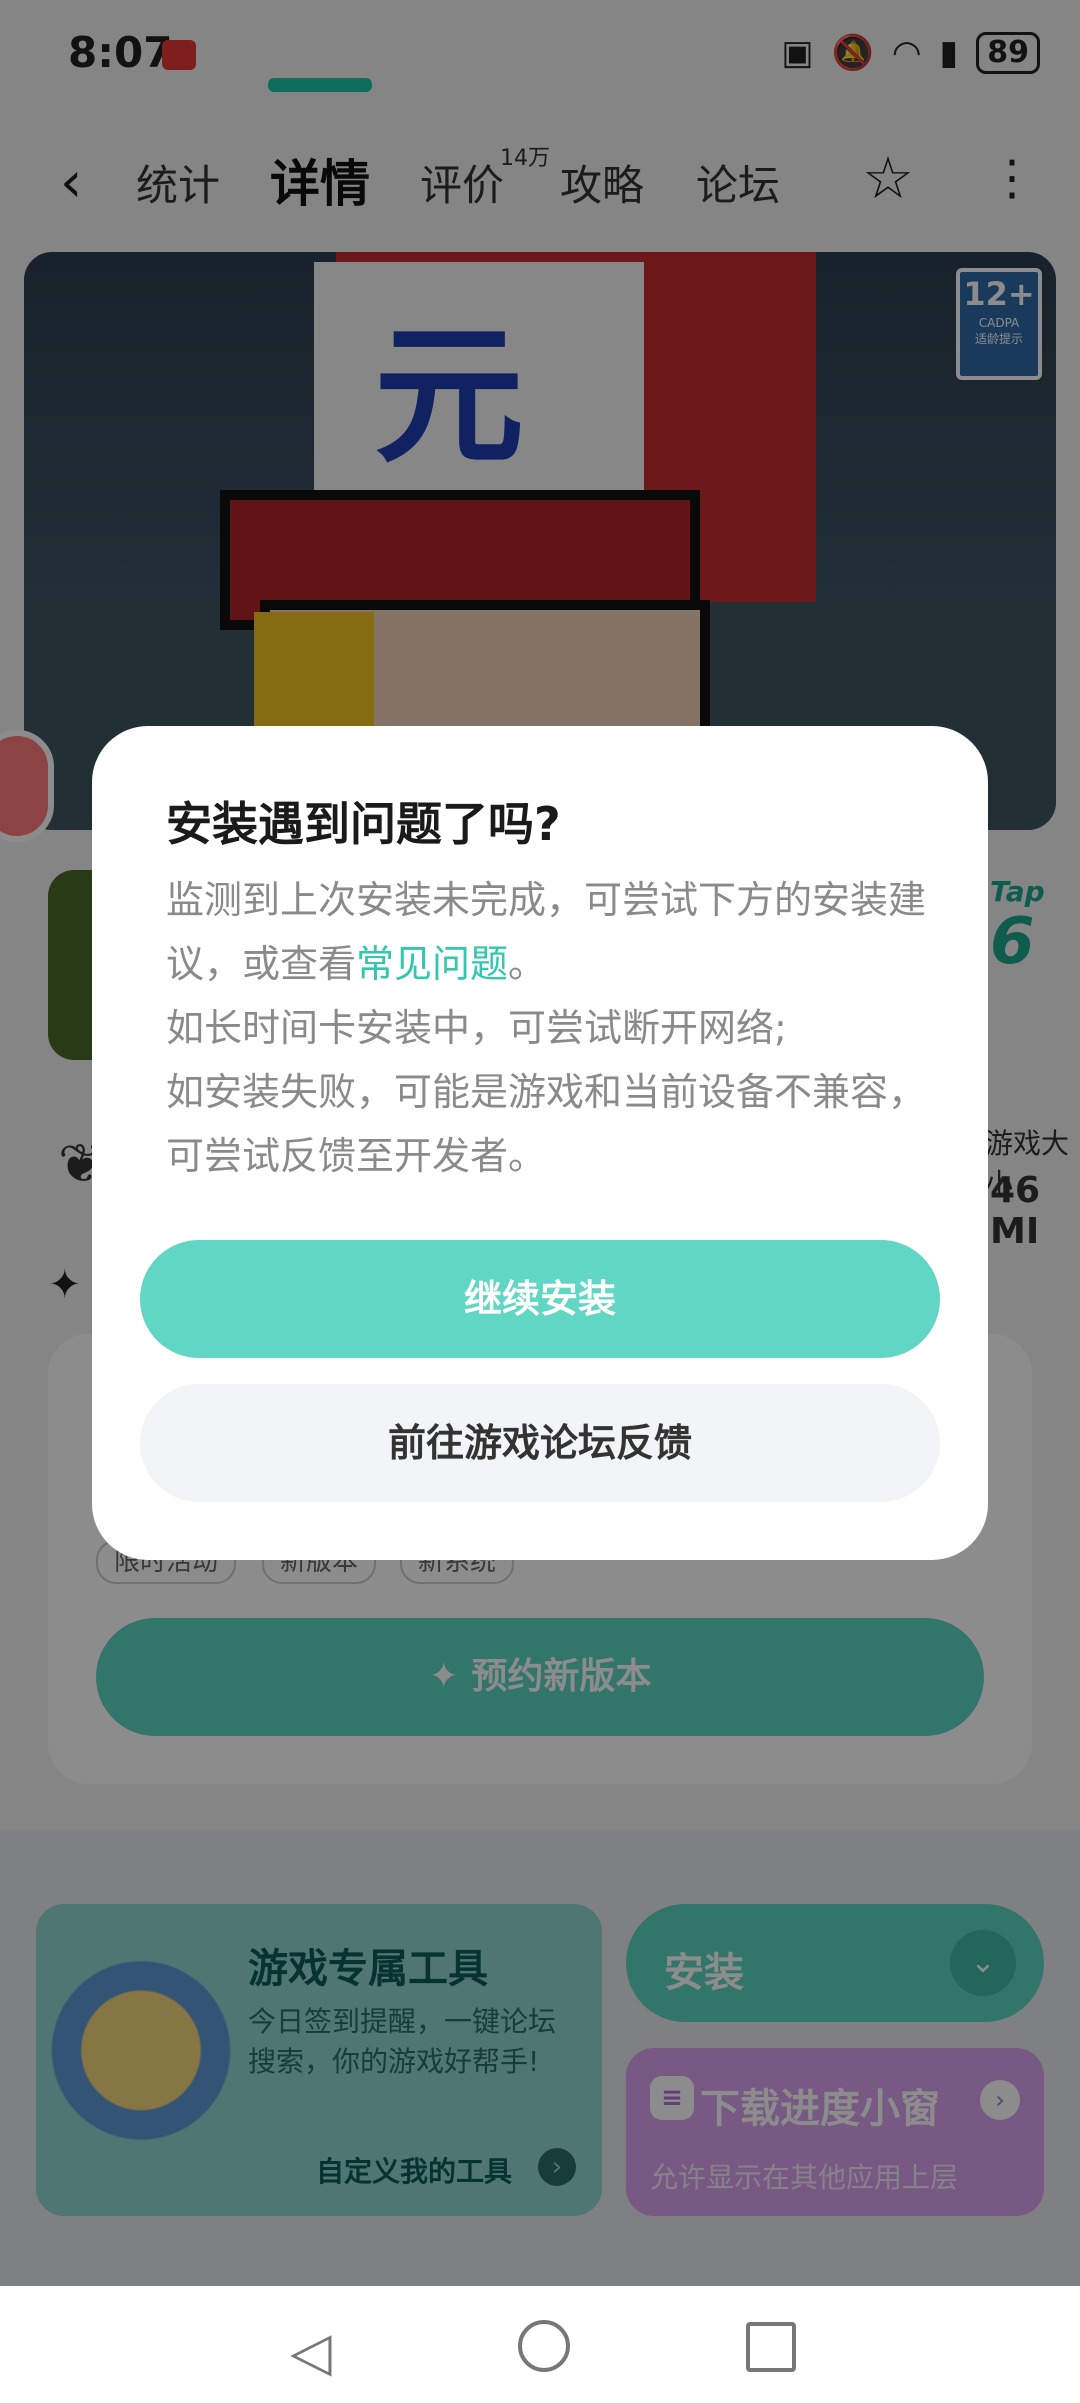 The height and width of the screenshot is (2403, 1080). I want to click on faq-link: 常见问题, so click(432, 964).